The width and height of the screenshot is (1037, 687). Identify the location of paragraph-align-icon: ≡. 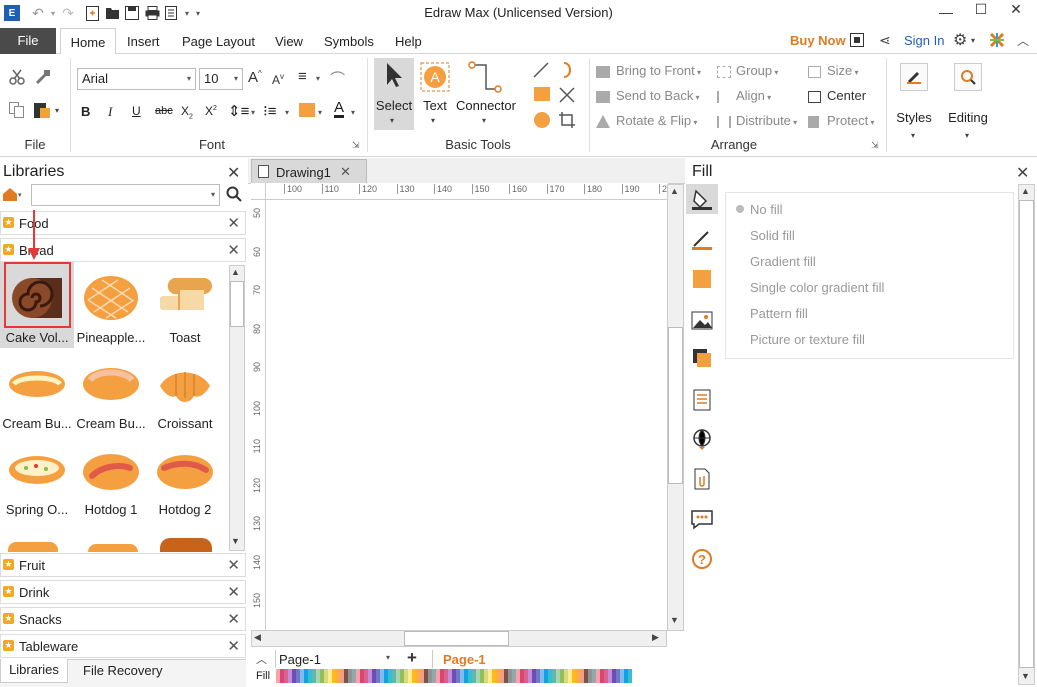
(302, 76).